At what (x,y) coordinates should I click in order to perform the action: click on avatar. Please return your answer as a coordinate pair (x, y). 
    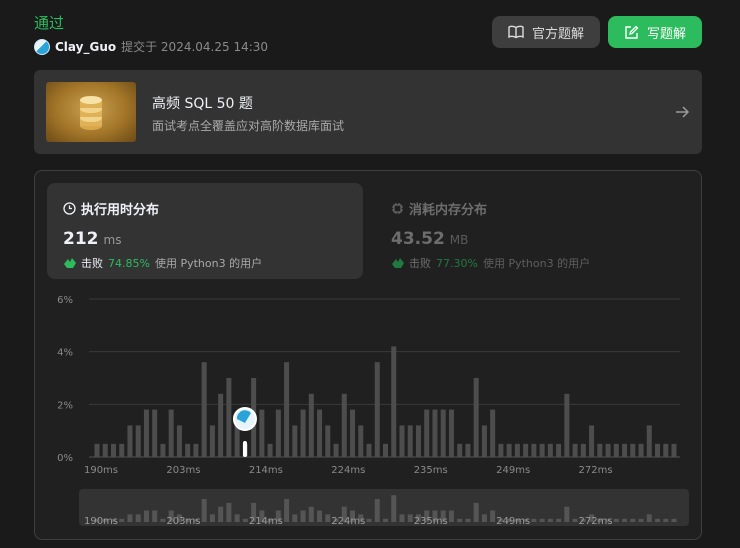
    Looking at the image, I should click on (42, 46).